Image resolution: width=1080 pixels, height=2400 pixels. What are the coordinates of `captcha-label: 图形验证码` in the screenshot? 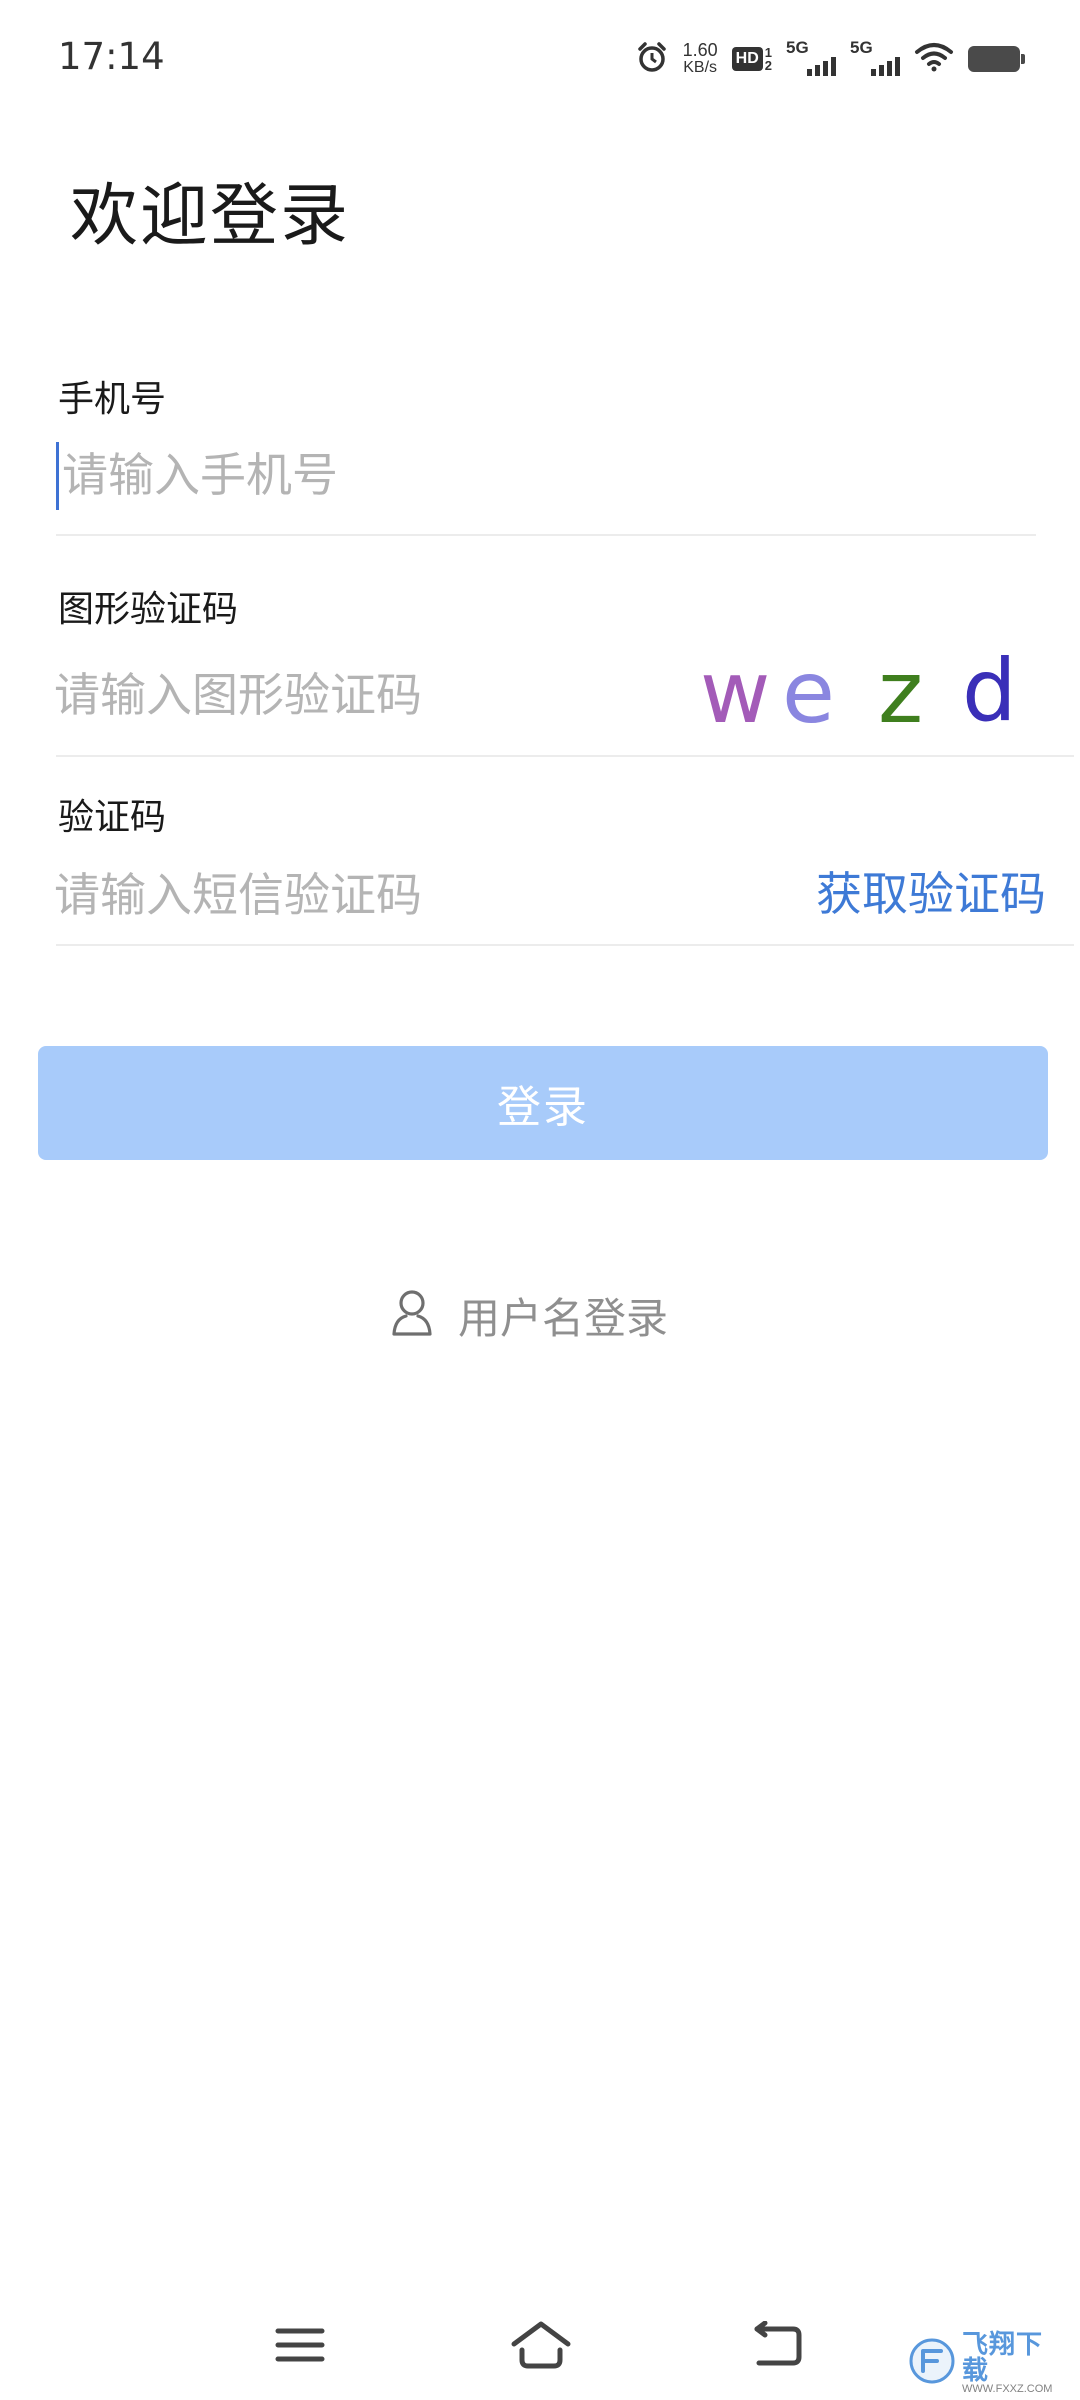 It's located at (148, 609).